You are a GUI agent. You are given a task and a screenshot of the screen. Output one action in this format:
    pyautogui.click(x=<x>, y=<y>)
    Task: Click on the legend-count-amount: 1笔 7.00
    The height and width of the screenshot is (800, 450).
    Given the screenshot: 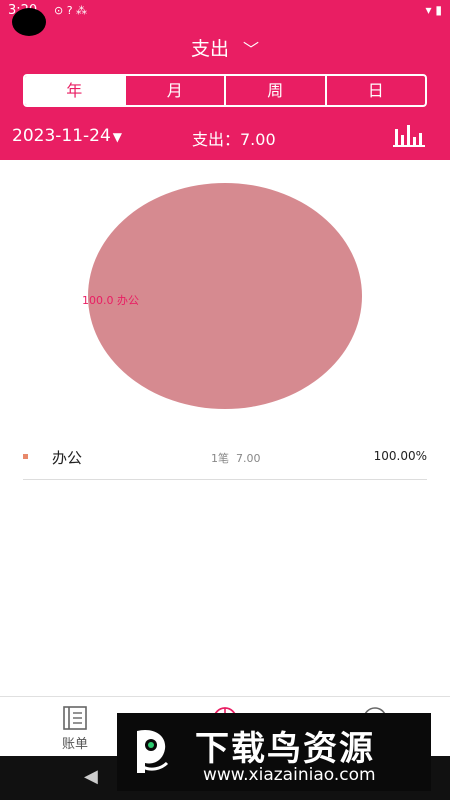 What is the action you would take?
    pyautogui.click(x=236, y=458)
    